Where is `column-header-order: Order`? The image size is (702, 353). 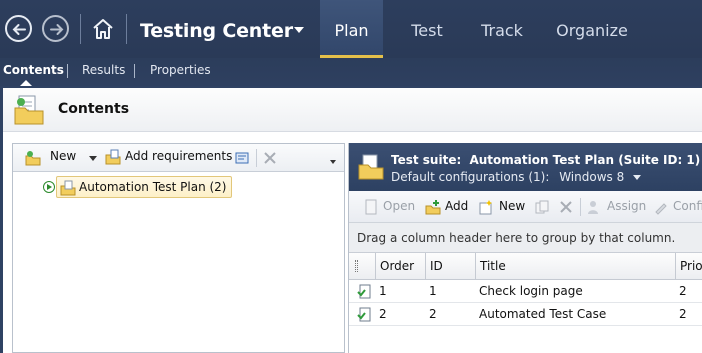
column-header-order: Order is located at coordinates (400, 266).